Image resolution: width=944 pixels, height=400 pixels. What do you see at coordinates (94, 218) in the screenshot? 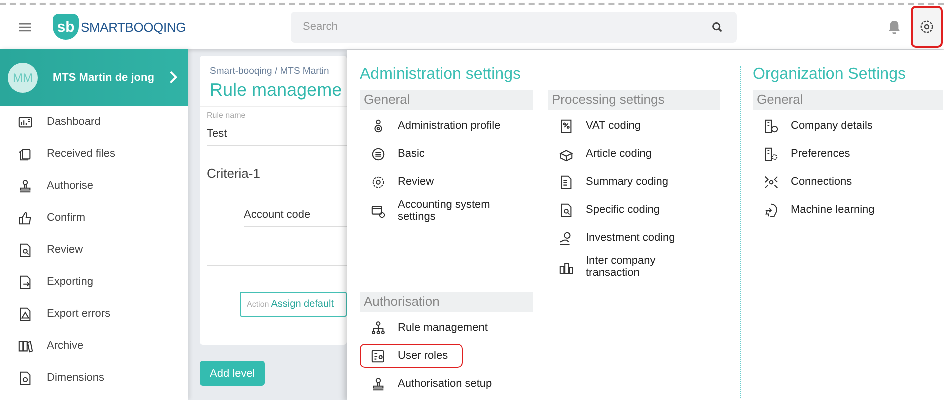
I see `nav-item: Confirm` at bounding box center [94, 218].